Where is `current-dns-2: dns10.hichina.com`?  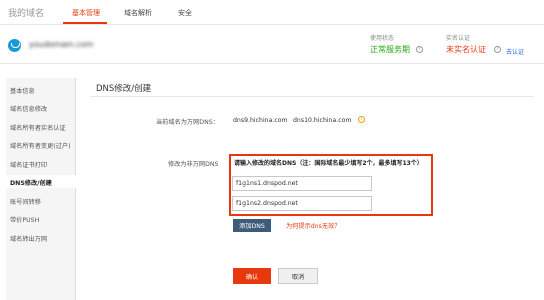 current-dns-2: dns10.hichina.com is located at coordinates (322, 120).